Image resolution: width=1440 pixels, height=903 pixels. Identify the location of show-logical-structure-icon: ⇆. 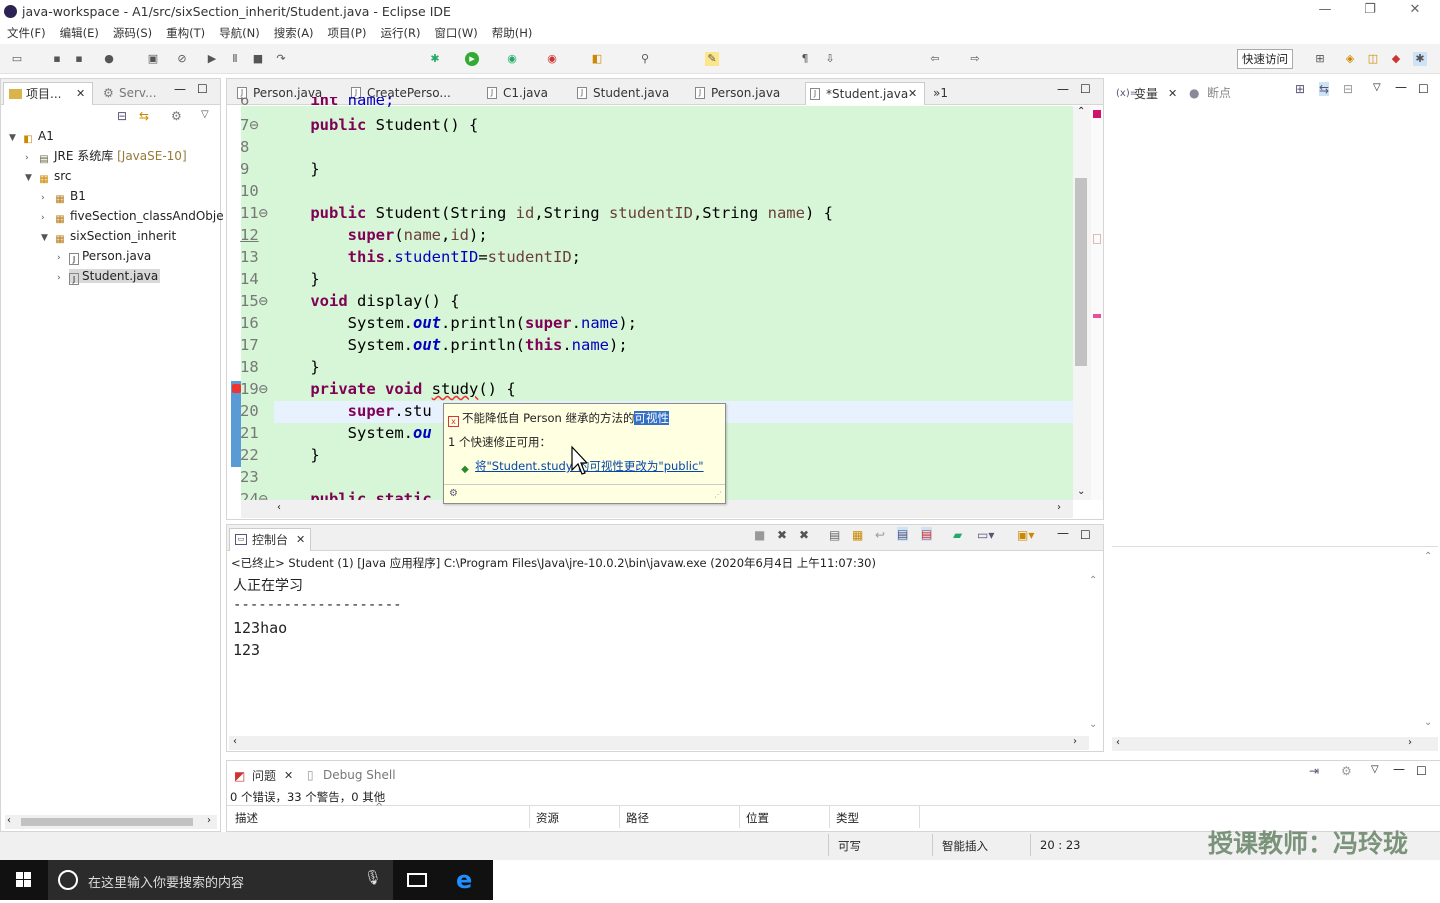
(1324, 89).